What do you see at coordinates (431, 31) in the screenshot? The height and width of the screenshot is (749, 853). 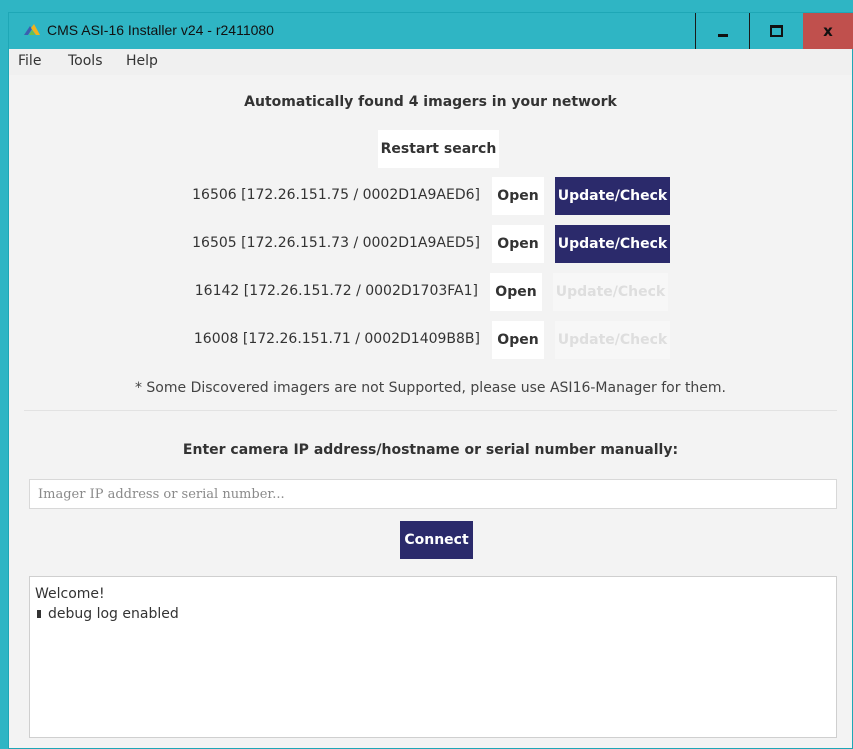 I see `title-bar: CMS ASI-16 Installer v24 - r2411080 x` at bounding box center [431, 31].